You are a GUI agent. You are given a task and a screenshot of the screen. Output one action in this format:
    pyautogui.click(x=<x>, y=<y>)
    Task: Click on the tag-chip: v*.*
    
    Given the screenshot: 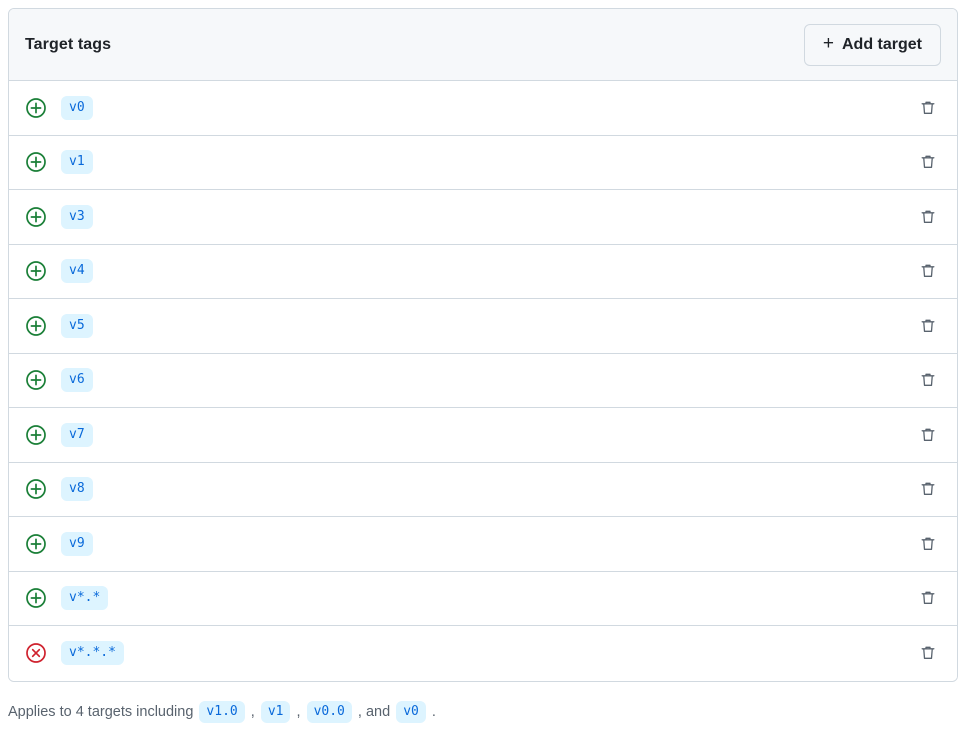 What is the action you would take?
    pyautogui.click(x=85, y=598)
    